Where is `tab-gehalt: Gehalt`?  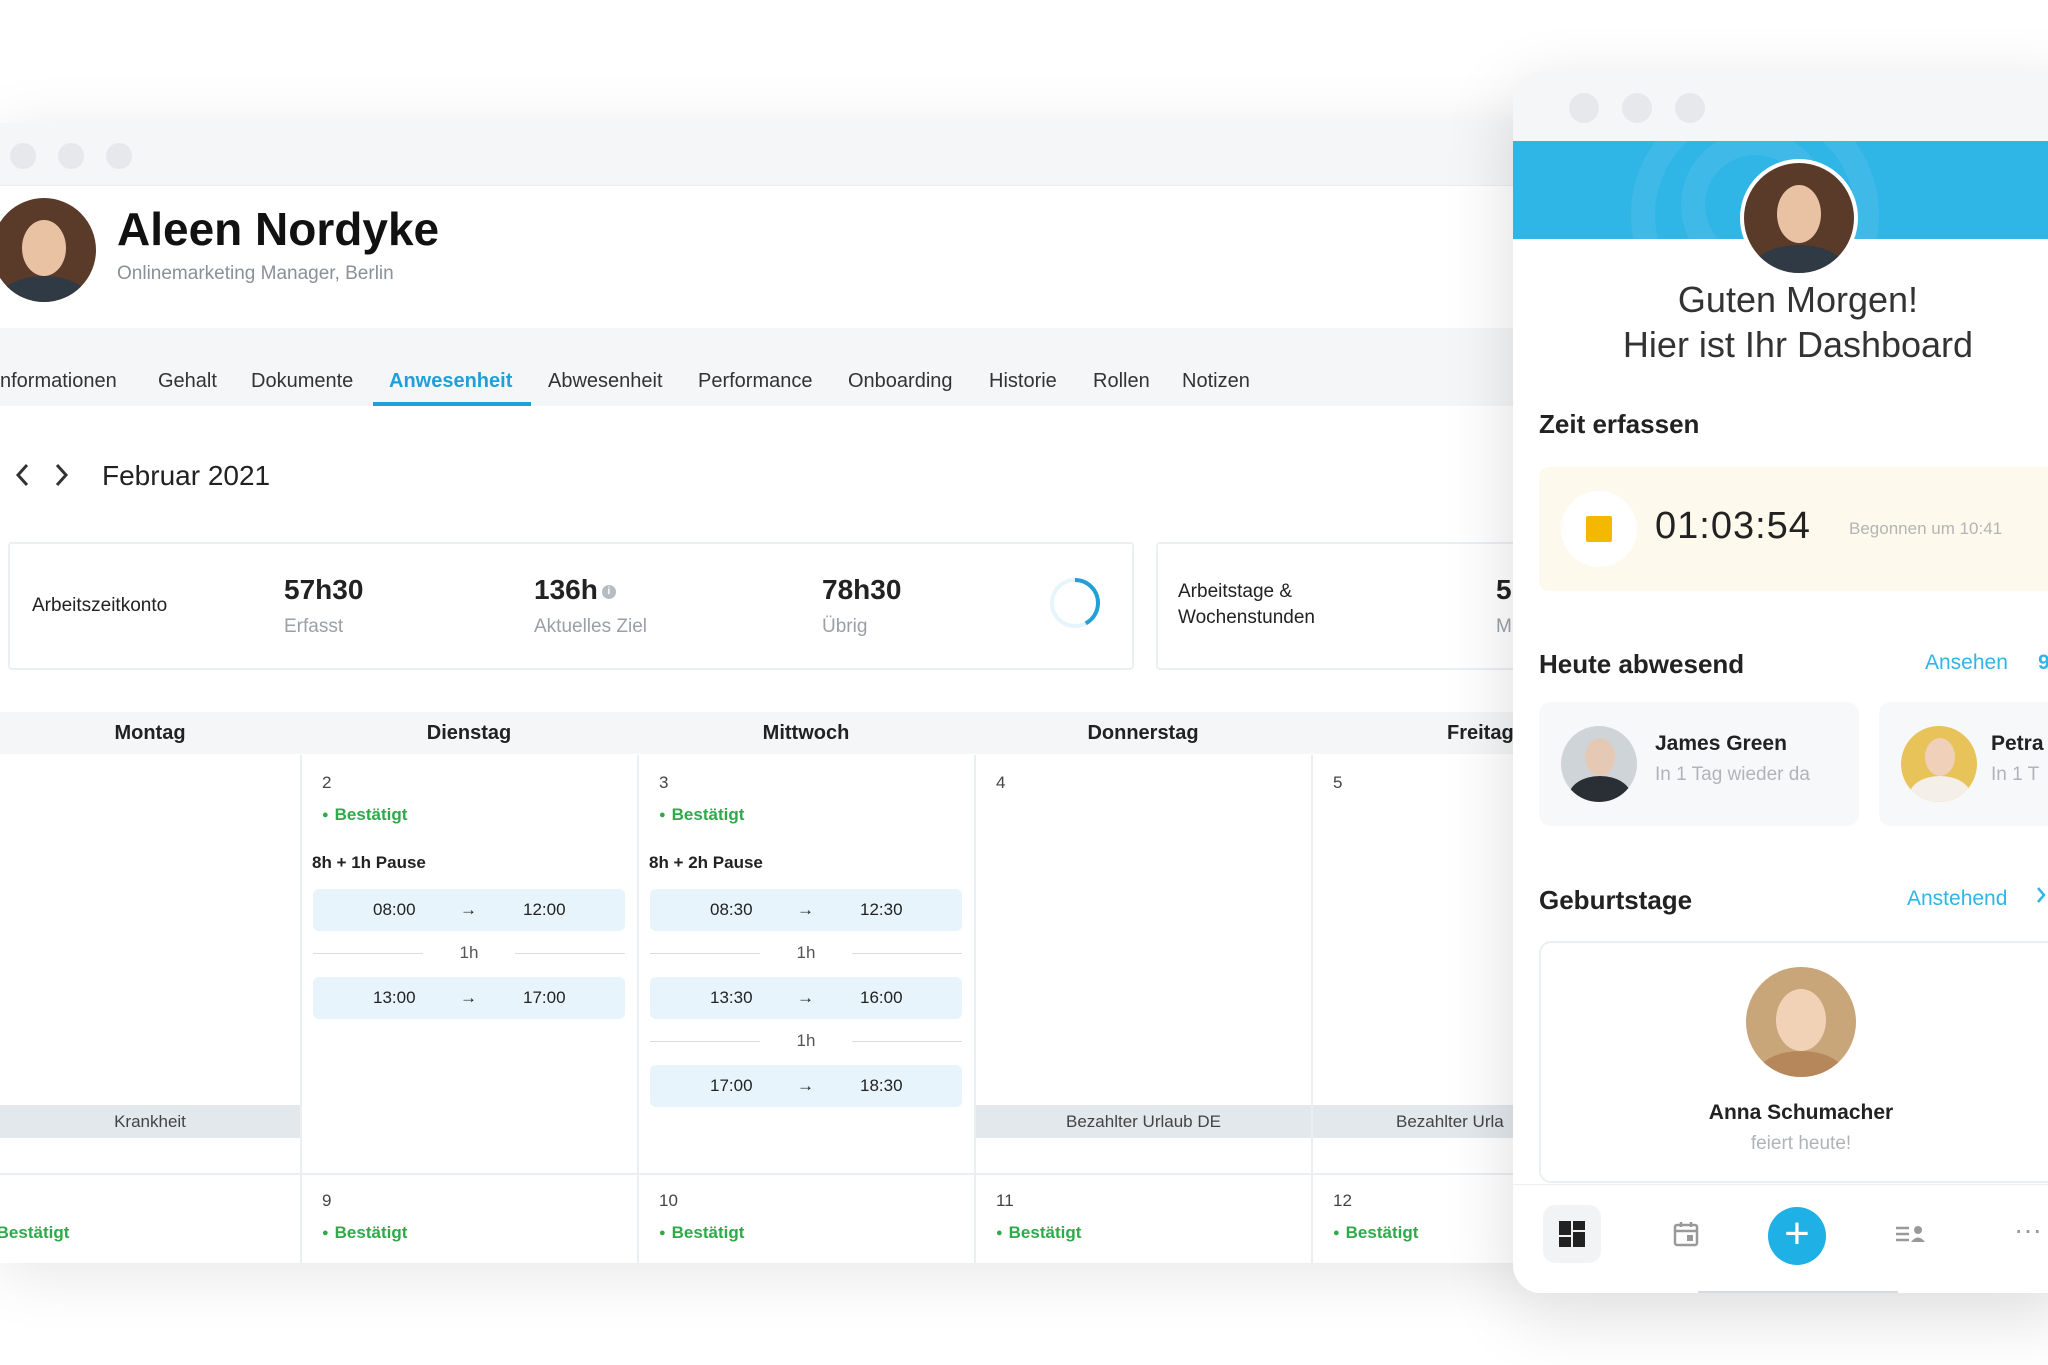
tab-gehalt: Gehalt is located at coordinates (187, 381).